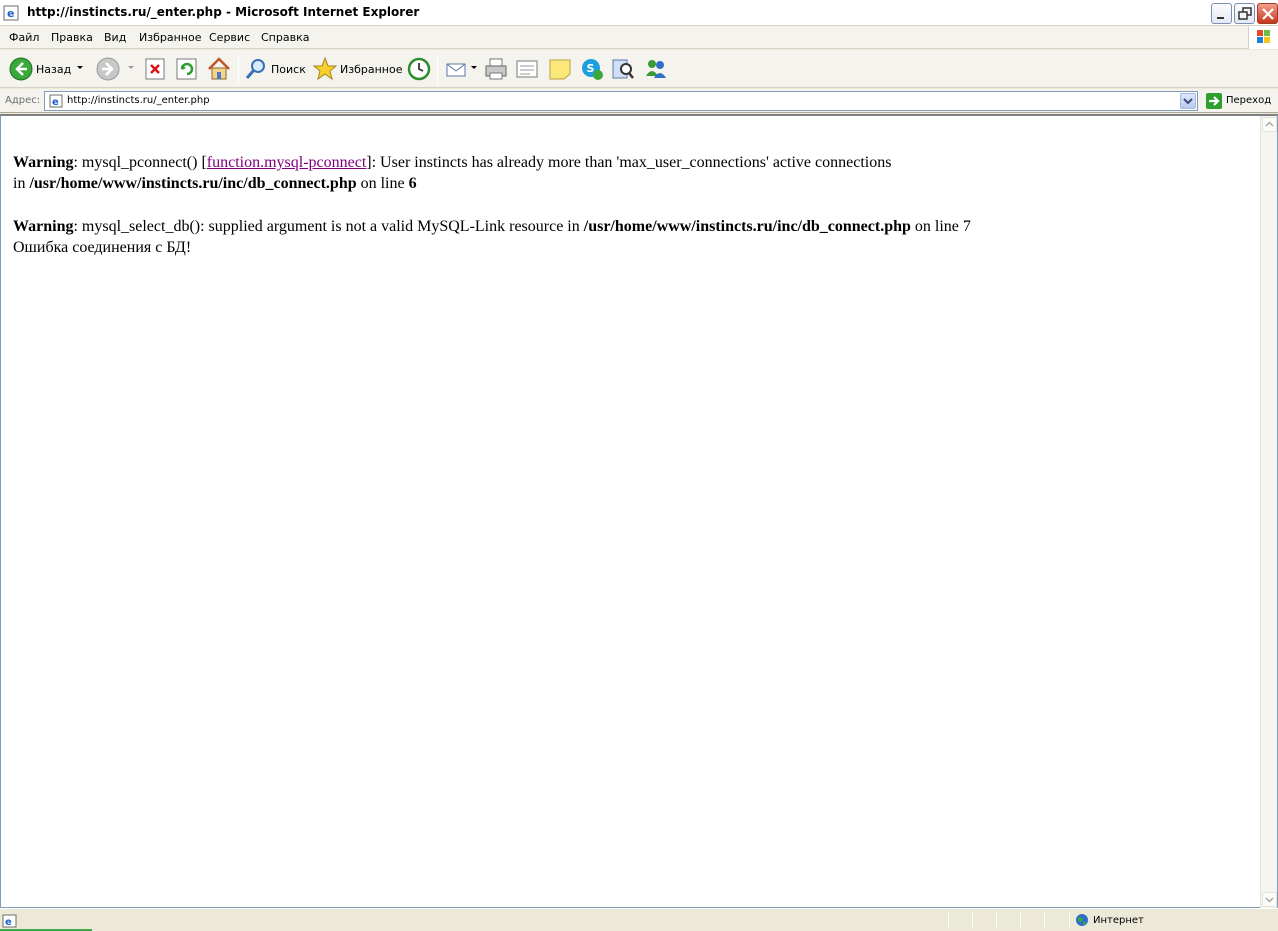  Describe the element at coordinates (155, 69) in the screenshot. I see `stop-icon` at that location.